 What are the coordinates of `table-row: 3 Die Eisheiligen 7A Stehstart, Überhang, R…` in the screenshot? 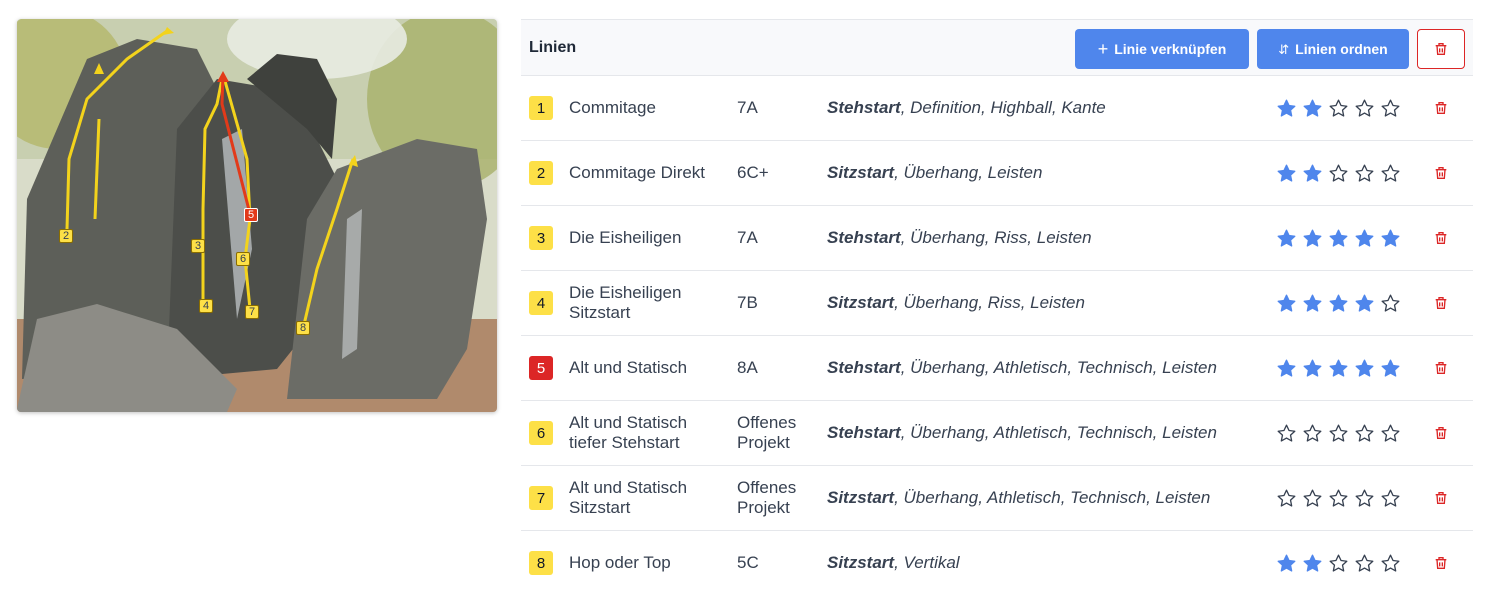 It's located at (997, 238).